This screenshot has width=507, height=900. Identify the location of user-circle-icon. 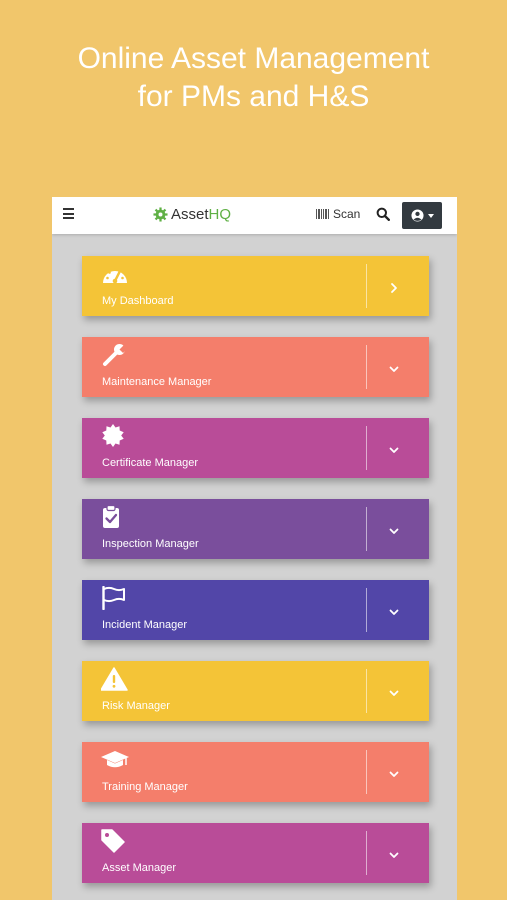
(417, 215).